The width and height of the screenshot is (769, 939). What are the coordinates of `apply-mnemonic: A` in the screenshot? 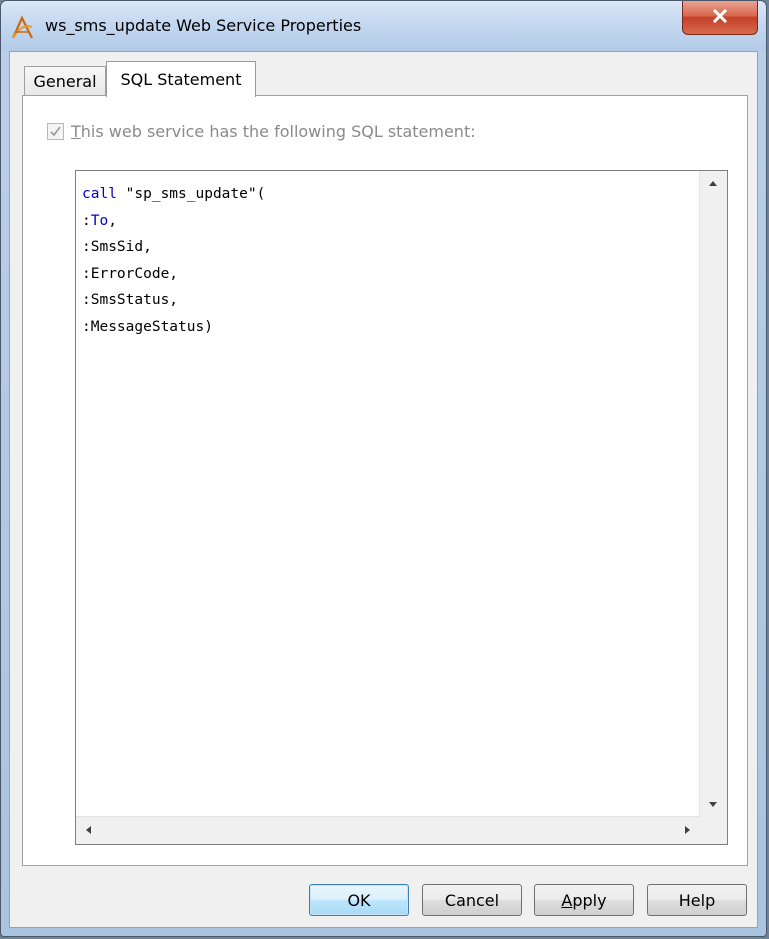 It's located at (567, 900).